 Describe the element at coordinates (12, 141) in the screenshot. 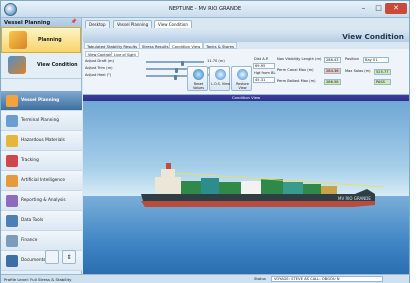

I see `hazard-icon` at that location.